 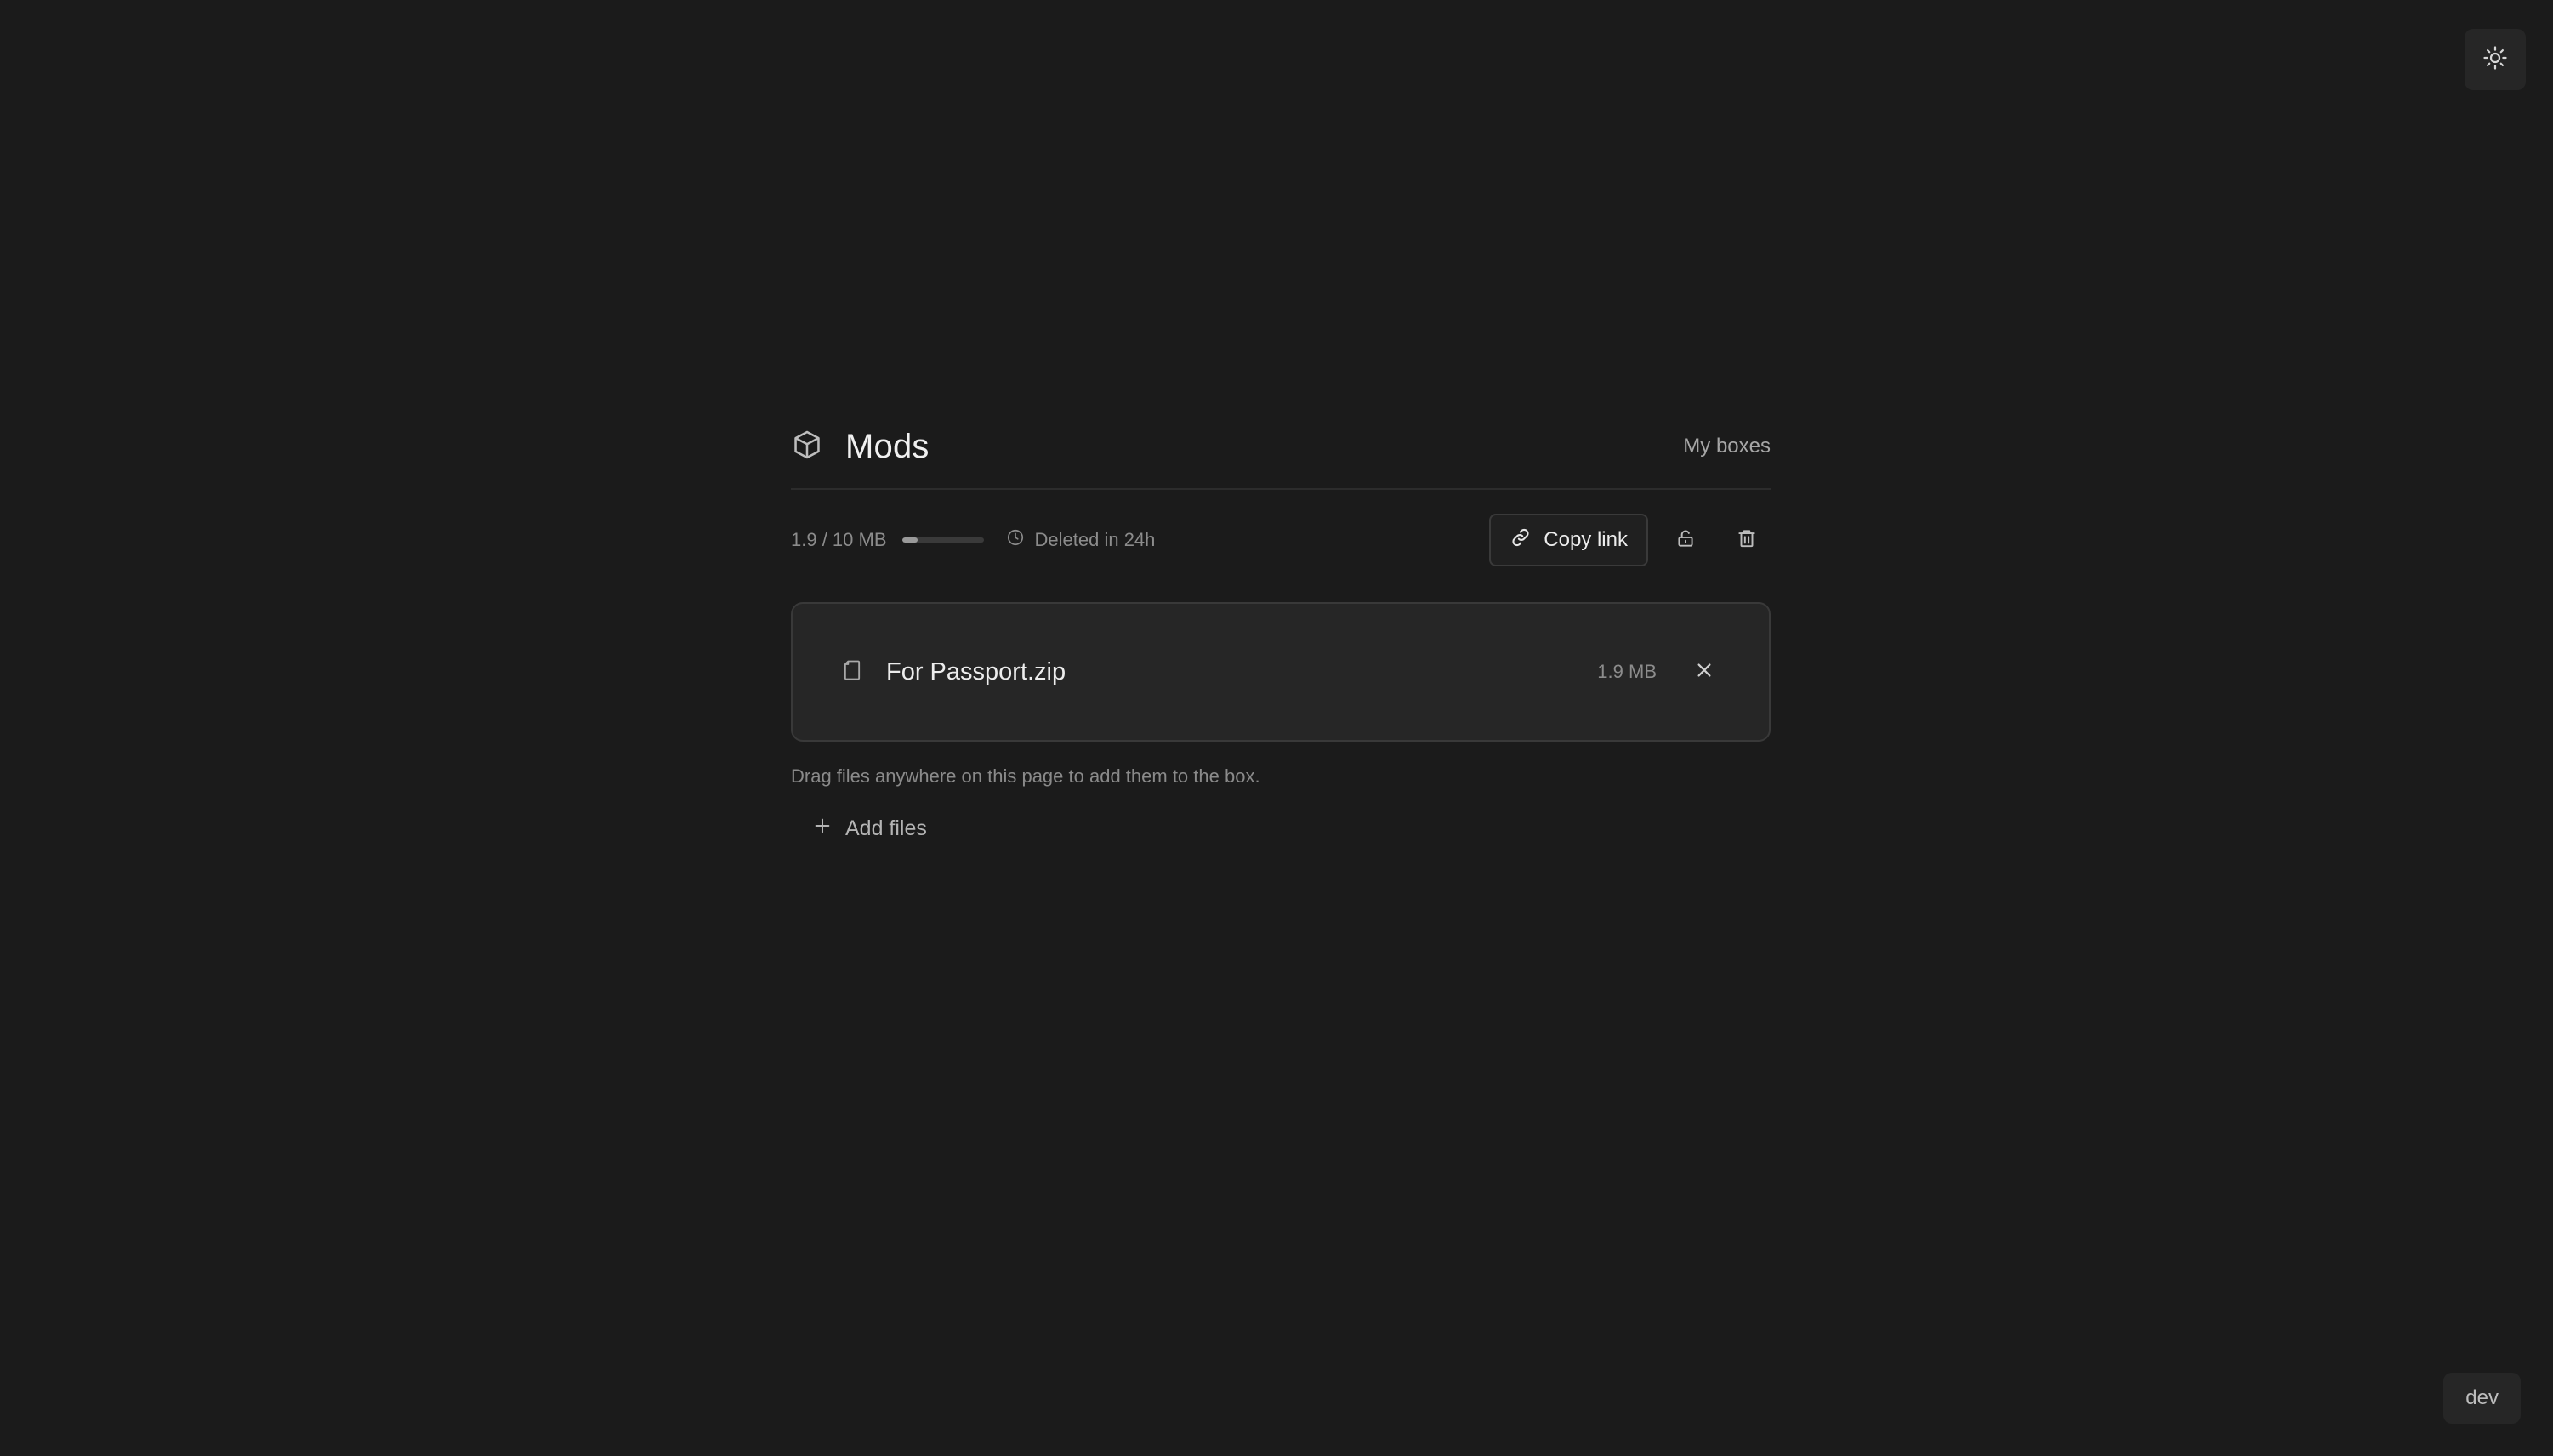 I want to click on remove-file-button, so click(x=1704, y=672).